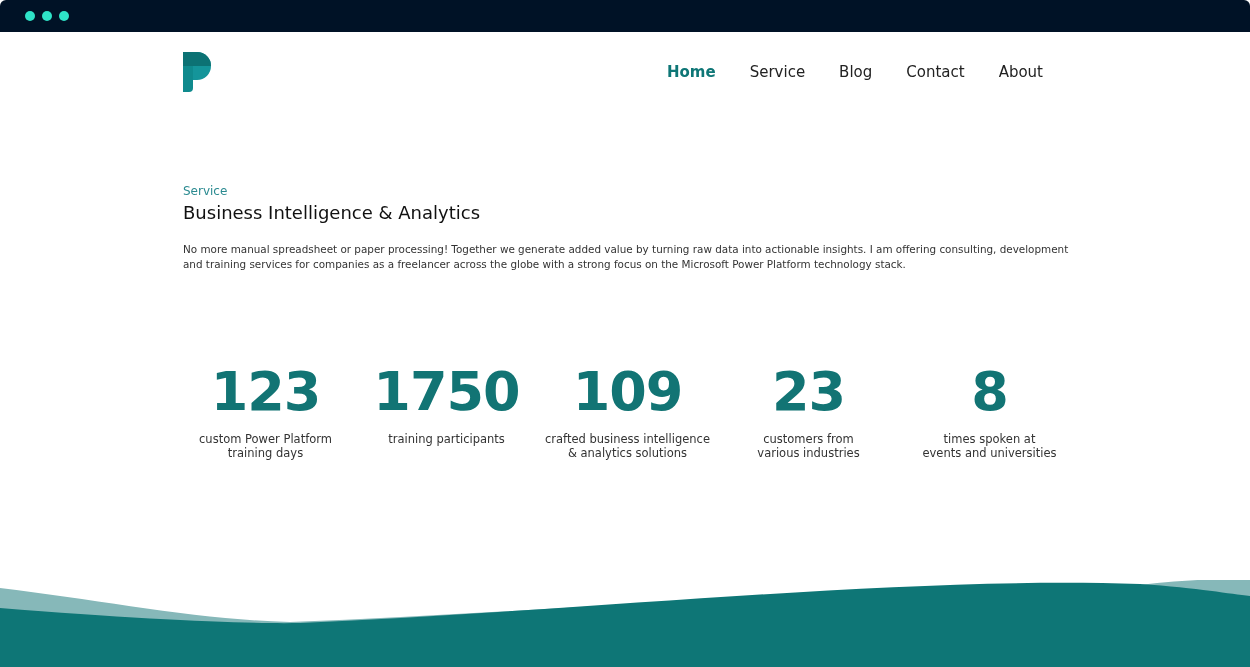 This screenshot has width=1250, height=667. Describe the element at coordinates (265, 446) in the screenshot. I see `stat-caption: custom Power Platform training days` at that location.